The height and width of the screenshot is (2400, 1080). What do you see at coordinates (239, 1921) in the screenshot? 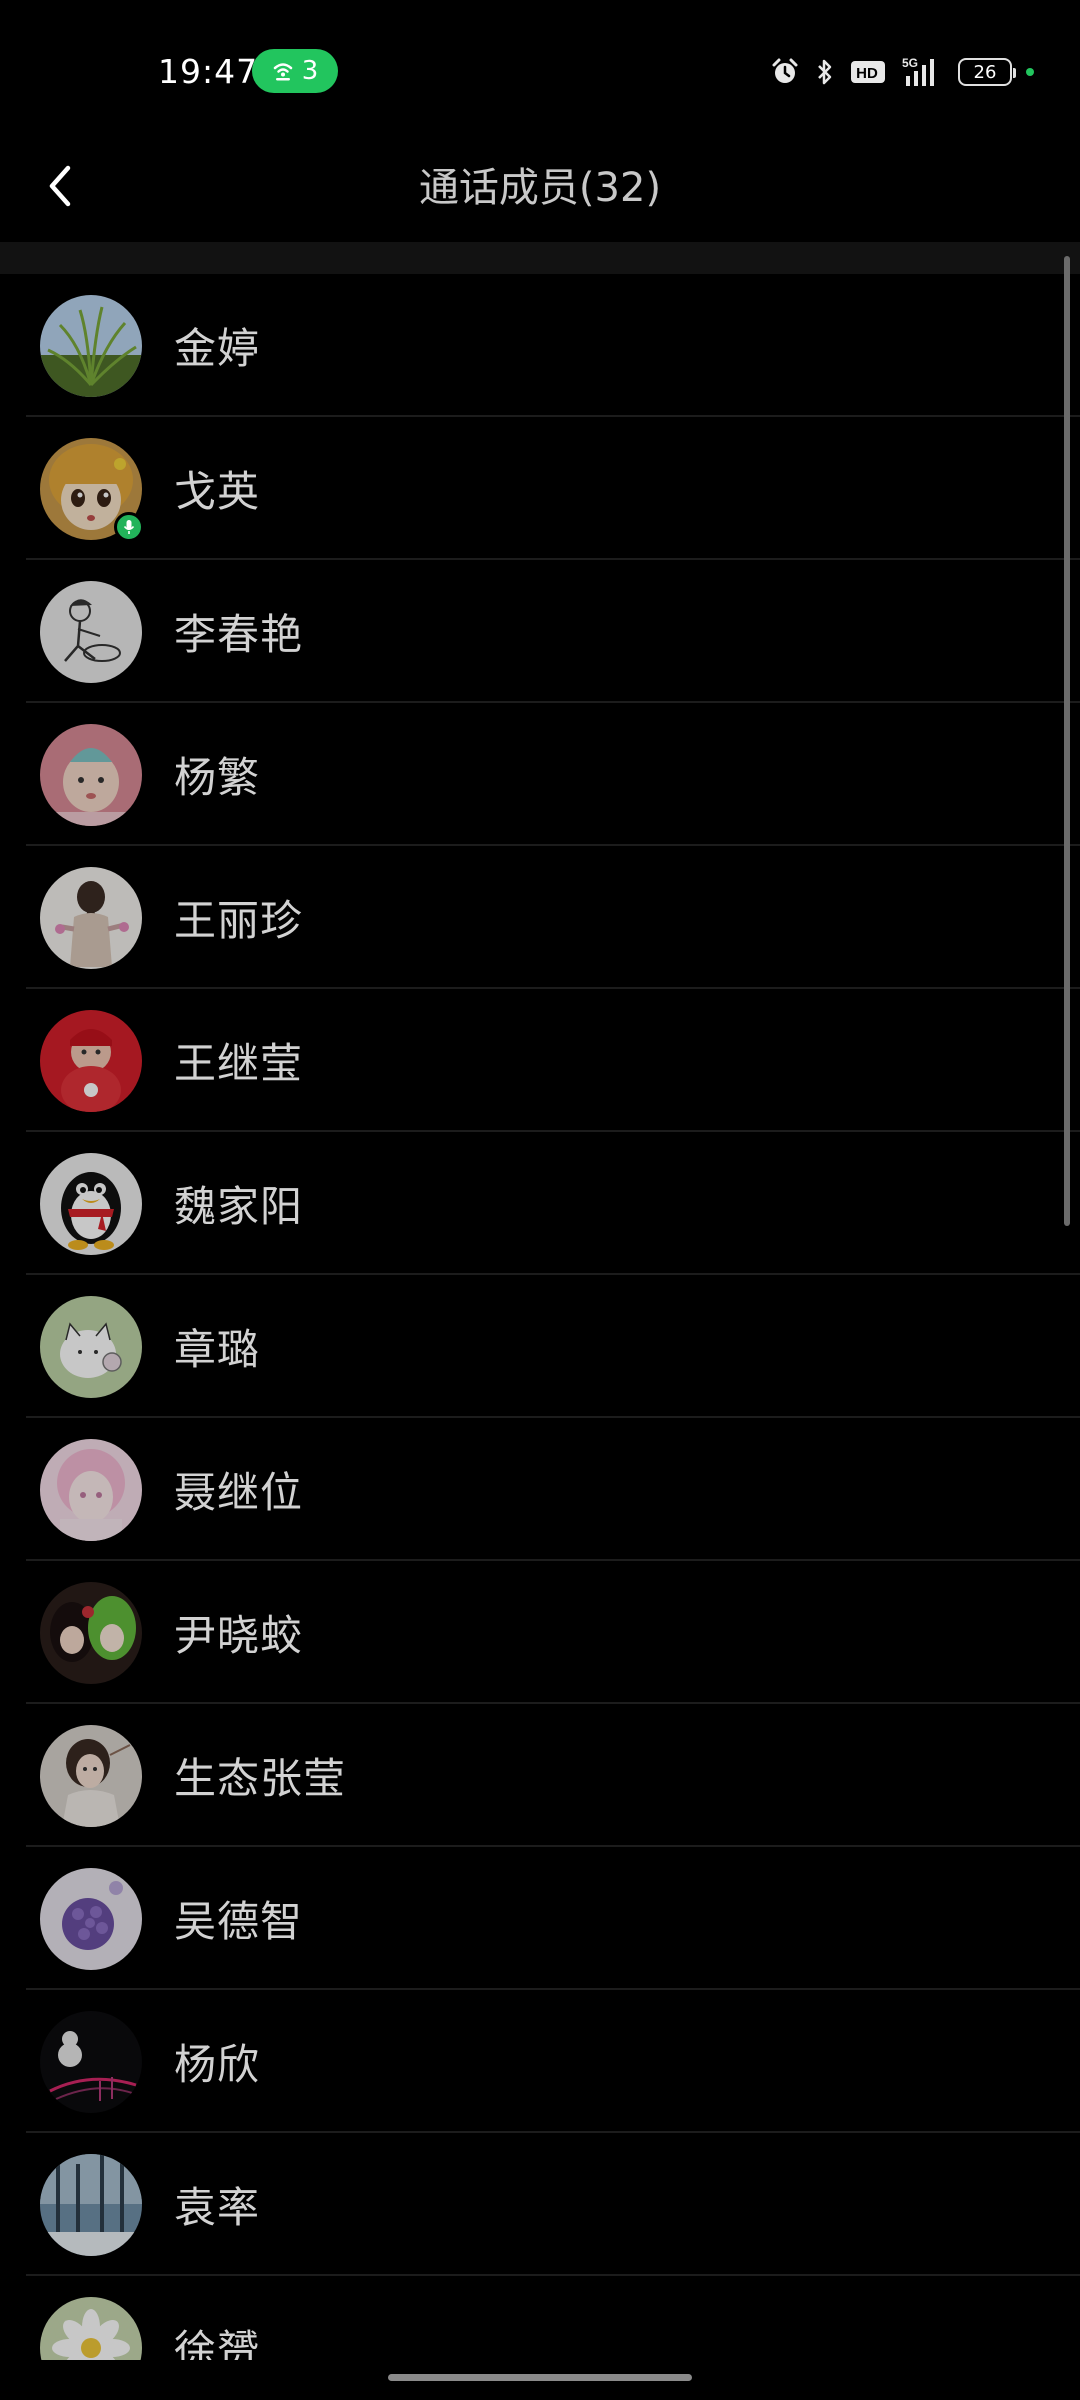
I see `member-name: 吴德智` at bounding box center [239, 1921].